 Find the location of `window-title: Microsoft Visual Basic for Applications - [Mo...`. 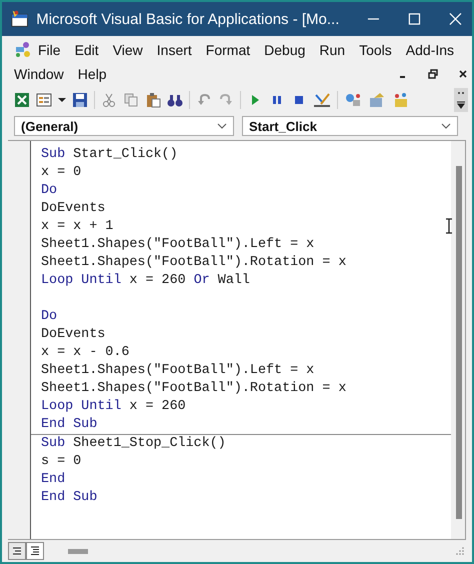

window-title: Microsoft Visual Basic for Applications - [Mo... is located at coordinates (188, 19).